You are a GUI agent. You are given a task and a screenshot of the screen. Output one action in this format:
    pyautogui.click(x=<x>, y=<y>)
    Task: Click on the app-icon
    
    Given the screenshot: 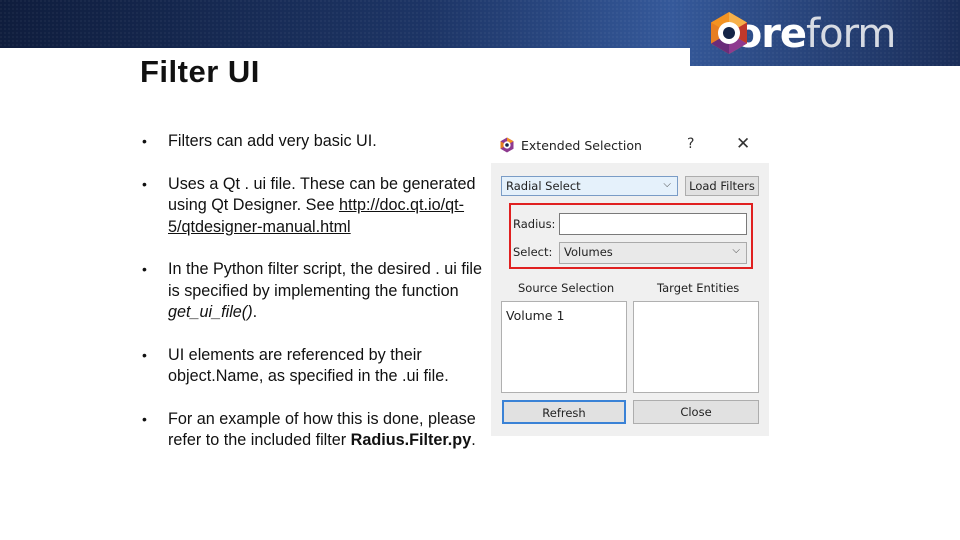 What is the action you would take?
    pyautogui.click(x=507, y=145)
    